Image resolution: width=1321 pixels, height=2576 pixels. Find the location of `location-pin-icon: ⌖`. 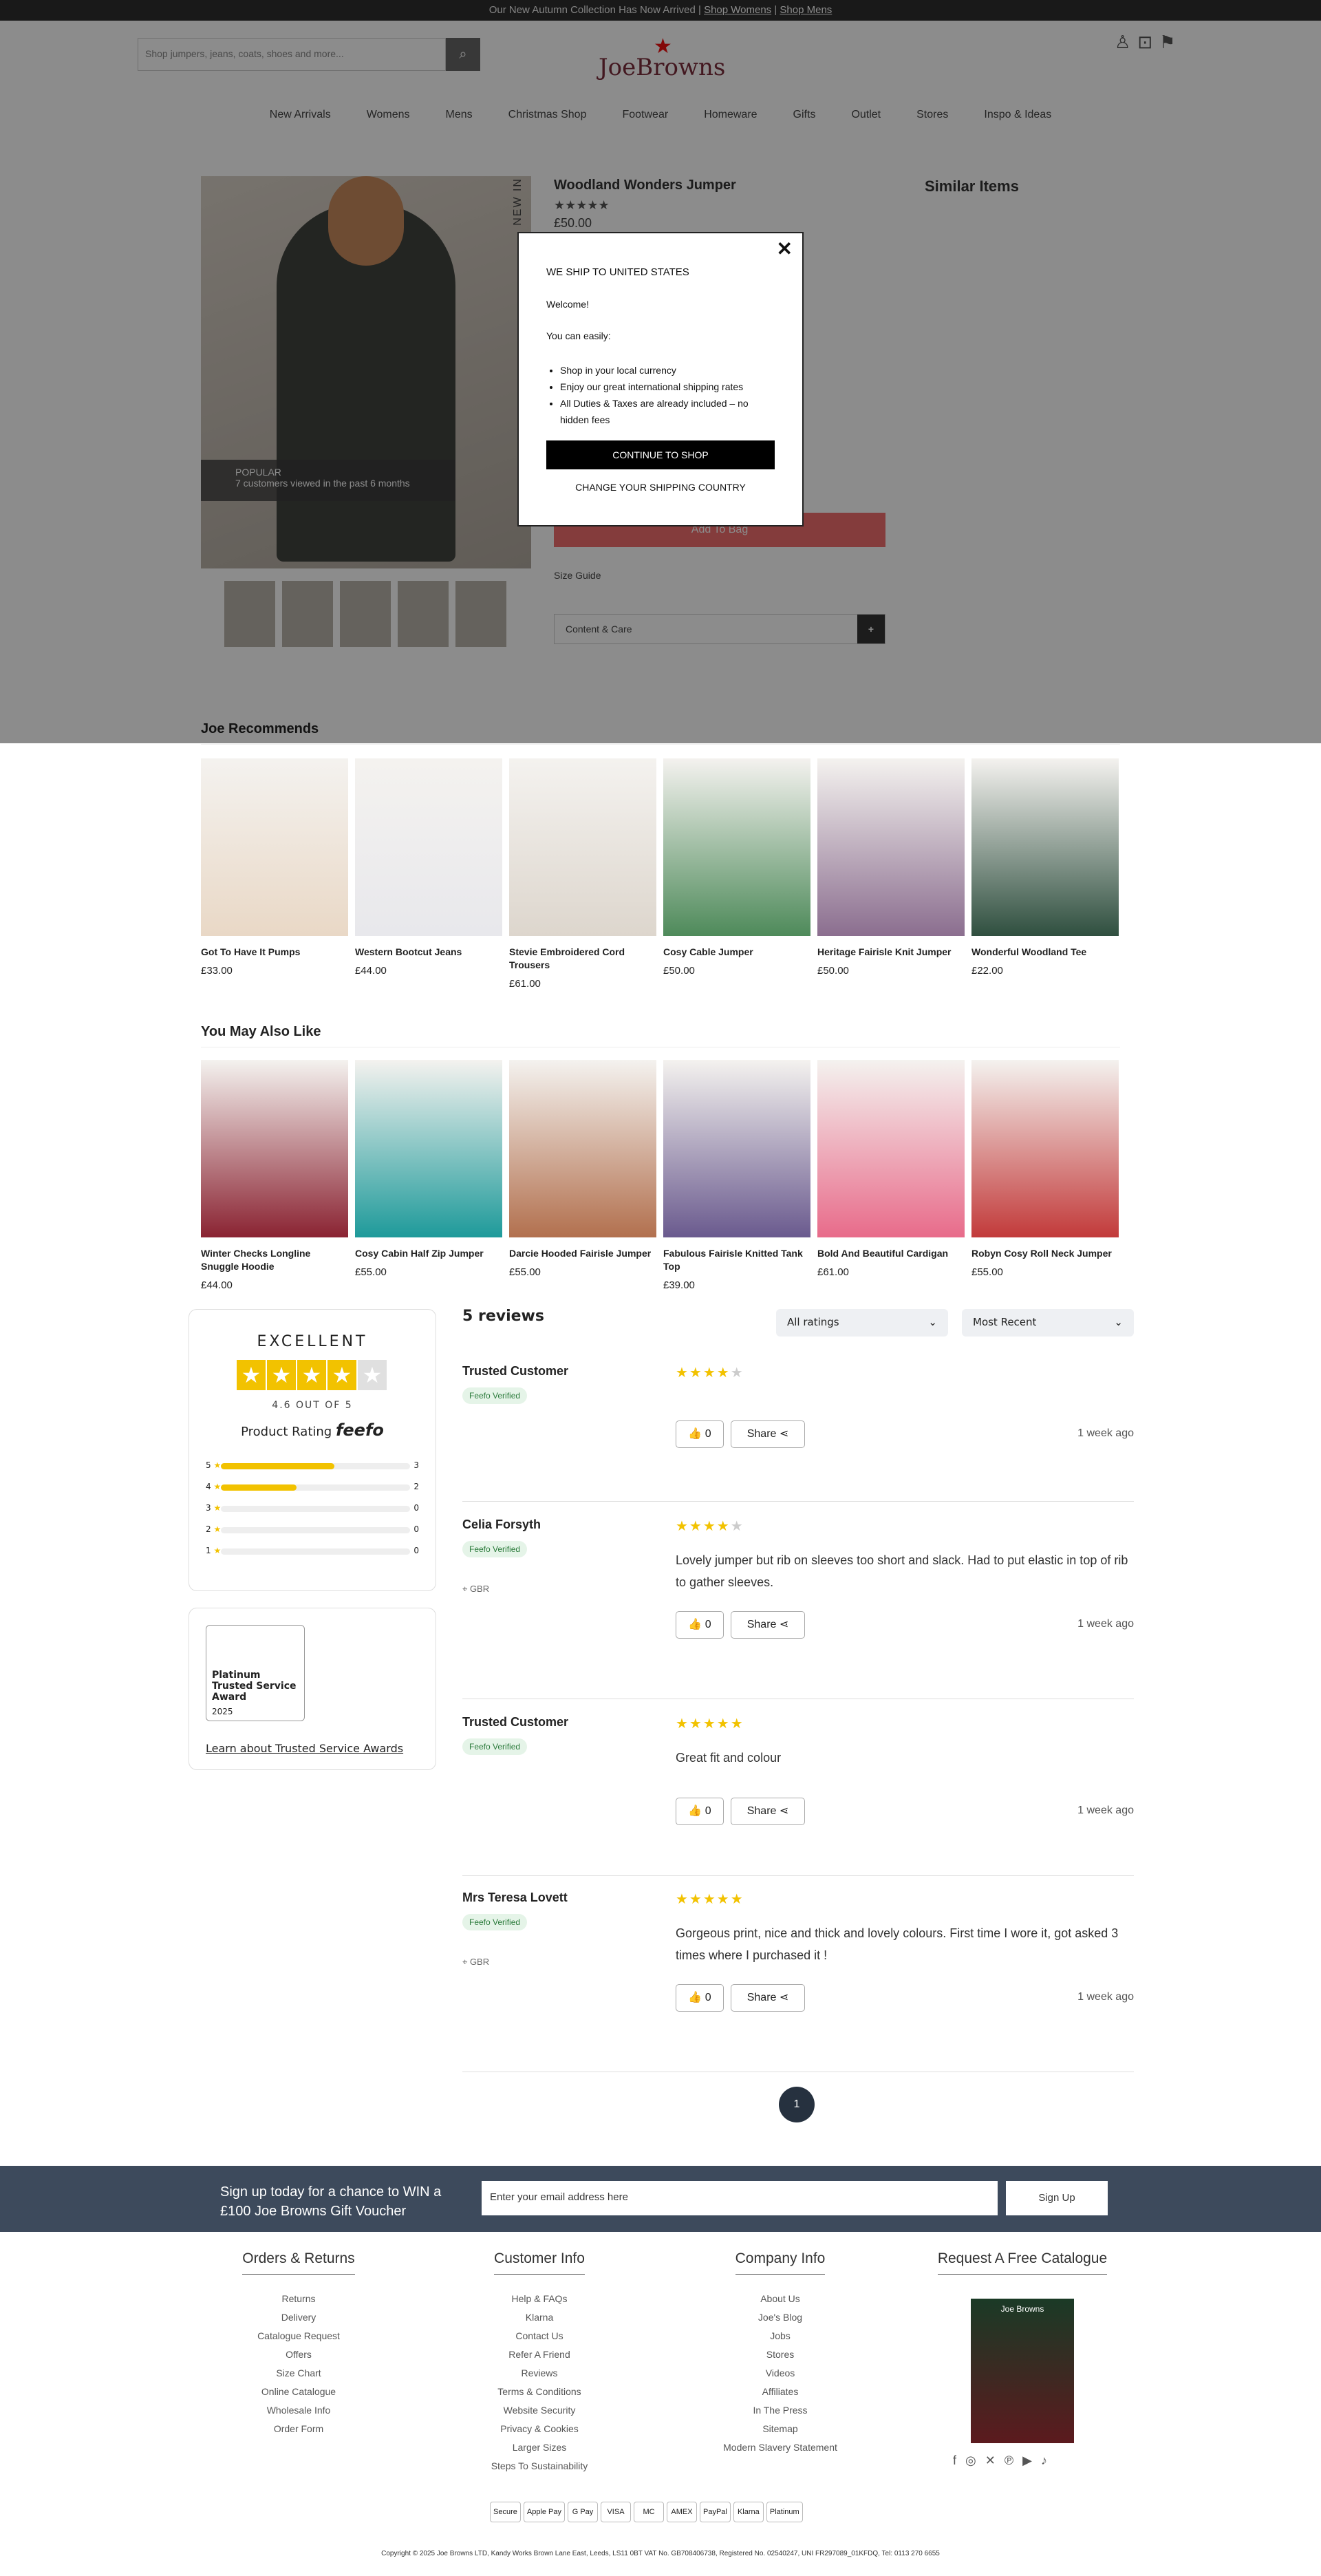

location-pin-icon: ⌖ is located at coordinates (466, 1589).